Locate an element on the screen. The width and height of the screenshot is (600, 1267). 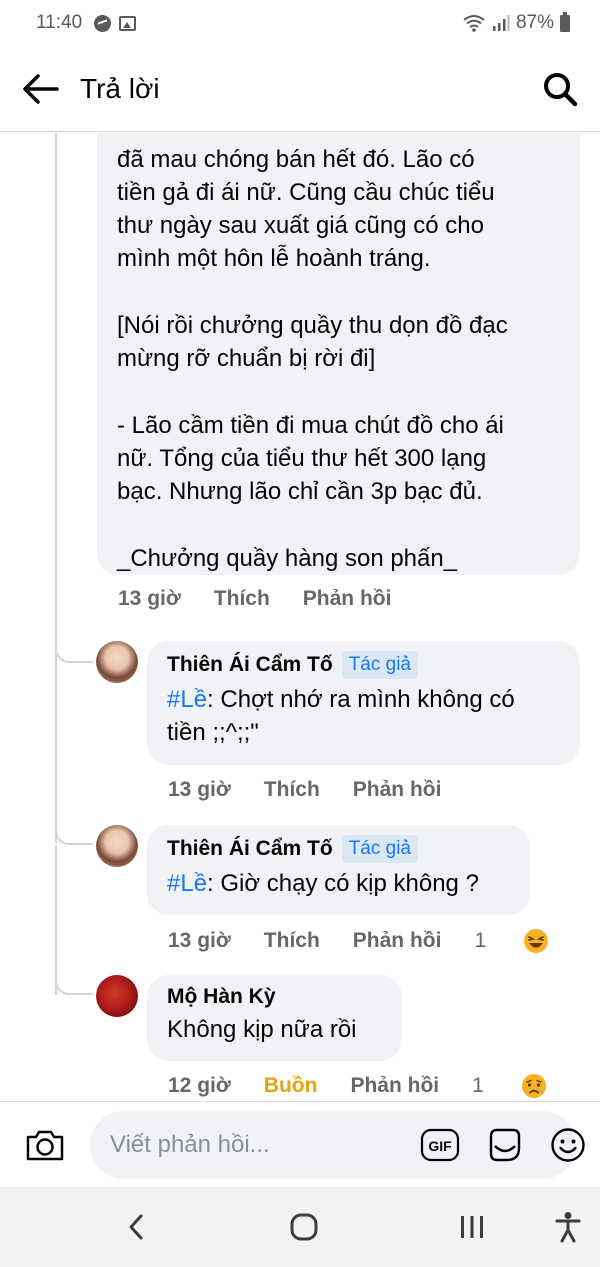
emoji-icon is located at coordinates (568, 1145).